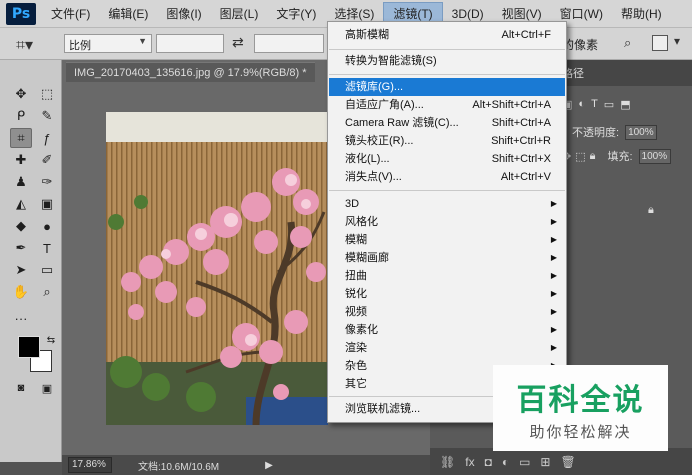 The height and width of the screenshot is (475, 692). What do you see at coordinates (47, 388) in the screenshot?
I see `screen-mode-icon: ▣` at bounding box center [47, 388].